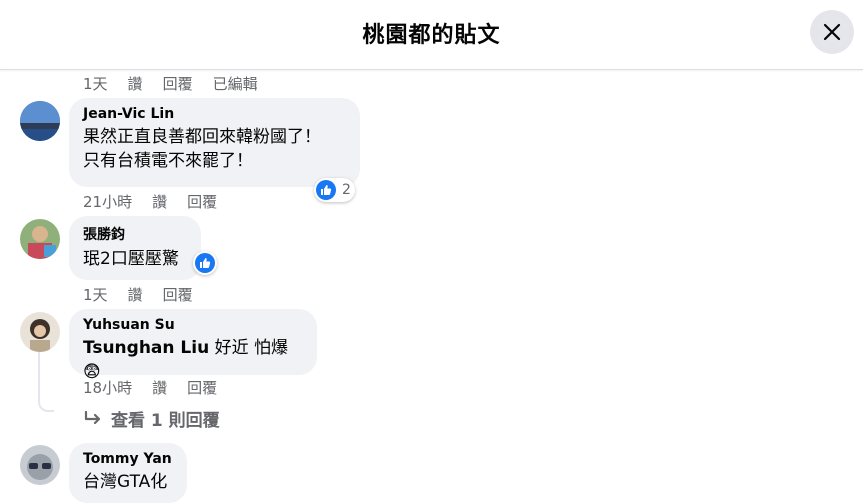 Image resolution: width=863 pixels, height=503 pixels. What do you see at coordinates (135, 234) in the screenshot?
I see `comment-author: 張勝鈞` at bounding box center [135, 234].